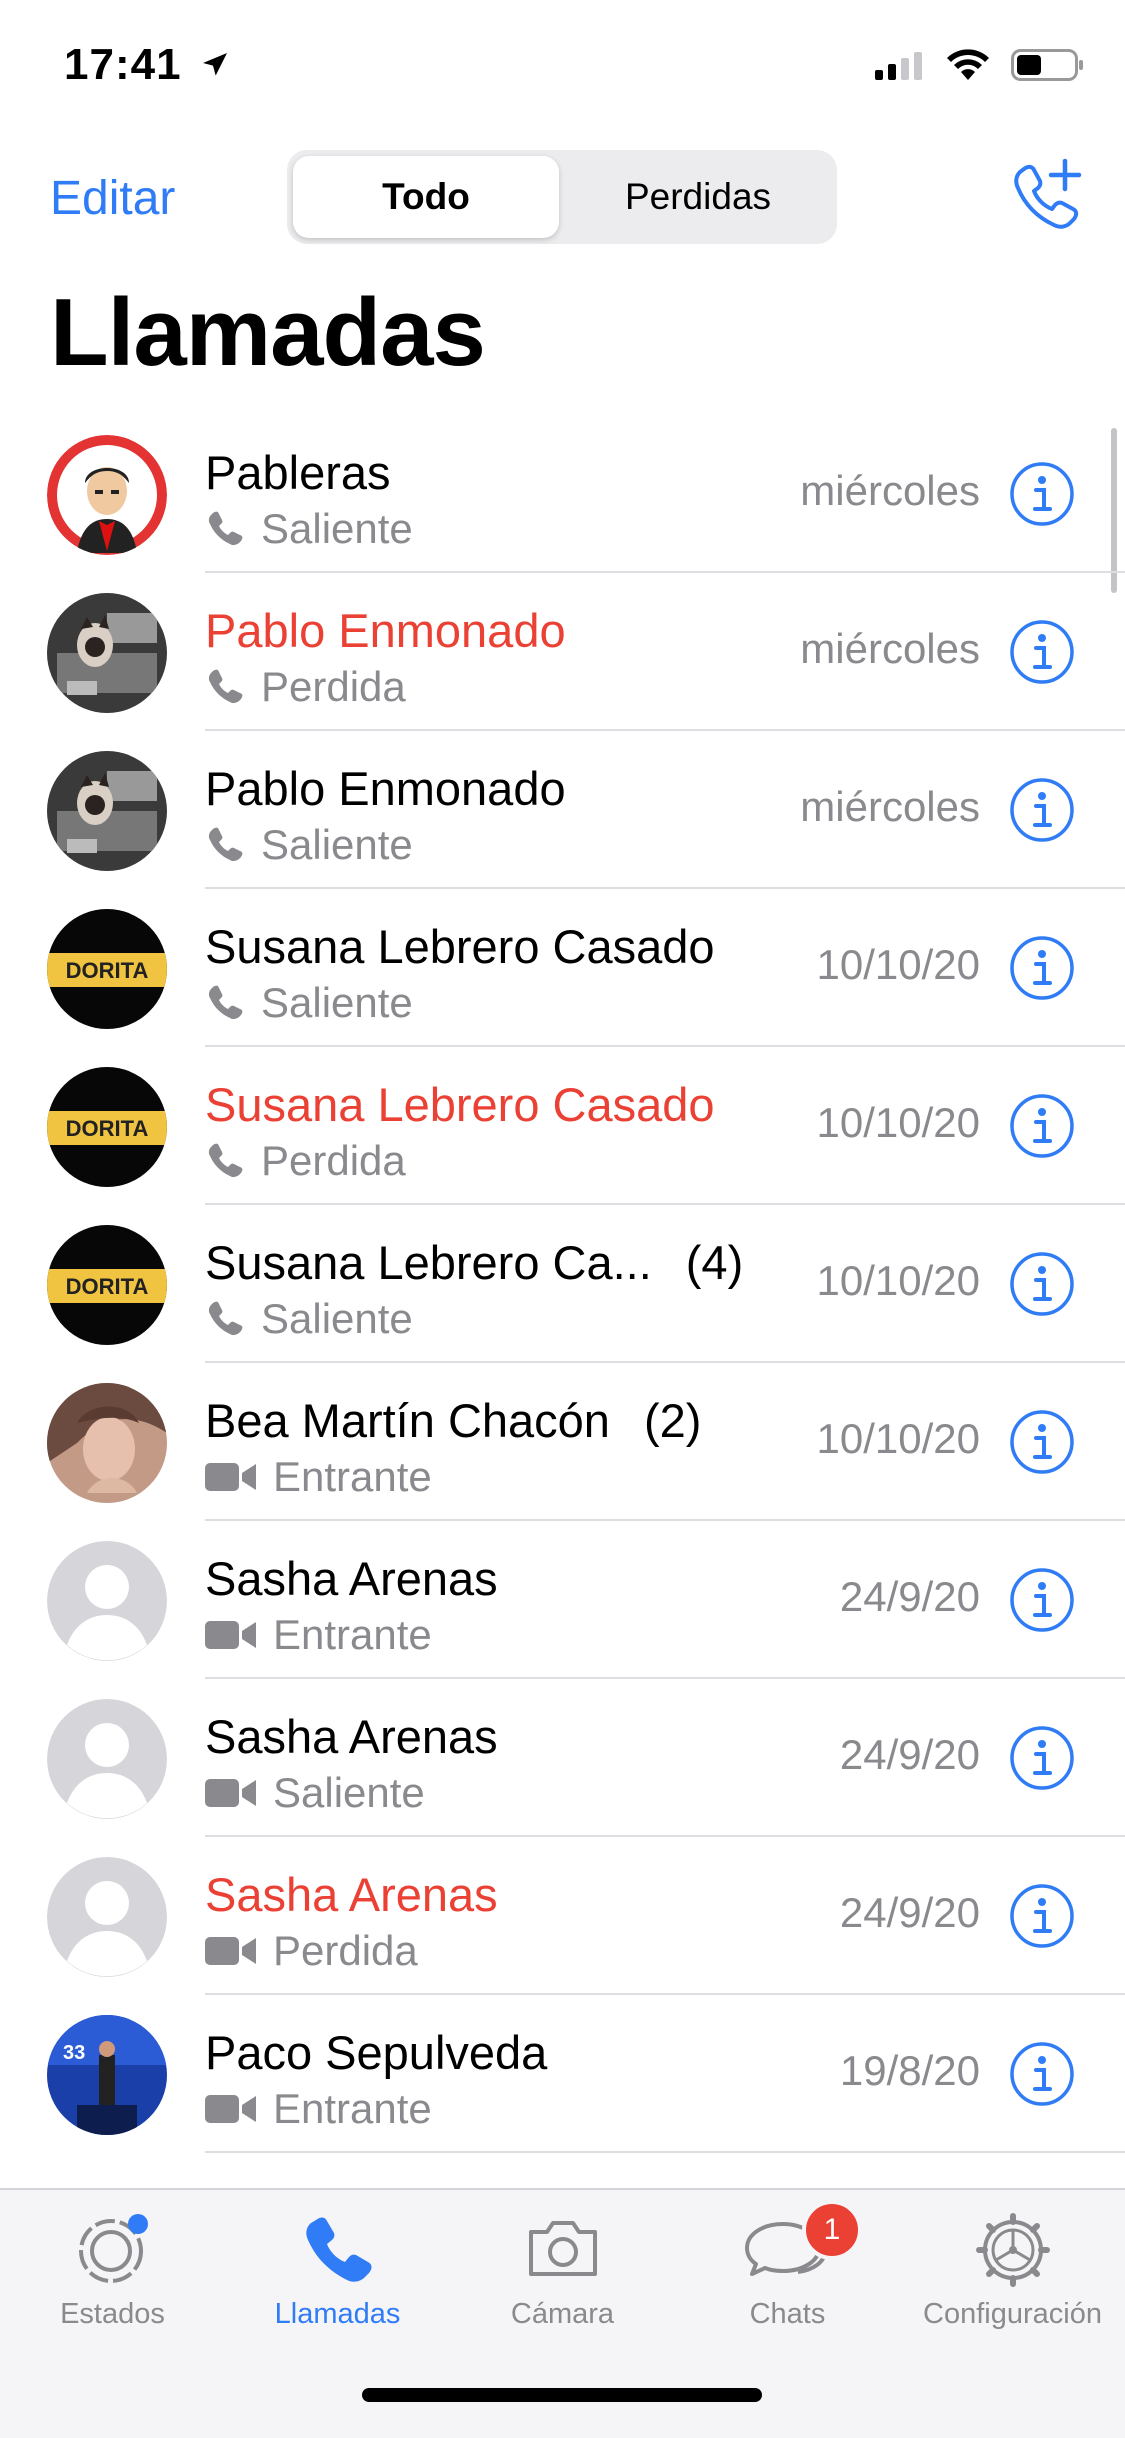 Image resolution: width=1125 pixels, height=2438 pixels. What do you see at coordinates (230, 1477) in the screenshot?
I see `video-camera-icon` at bounding box center [230, 1477].